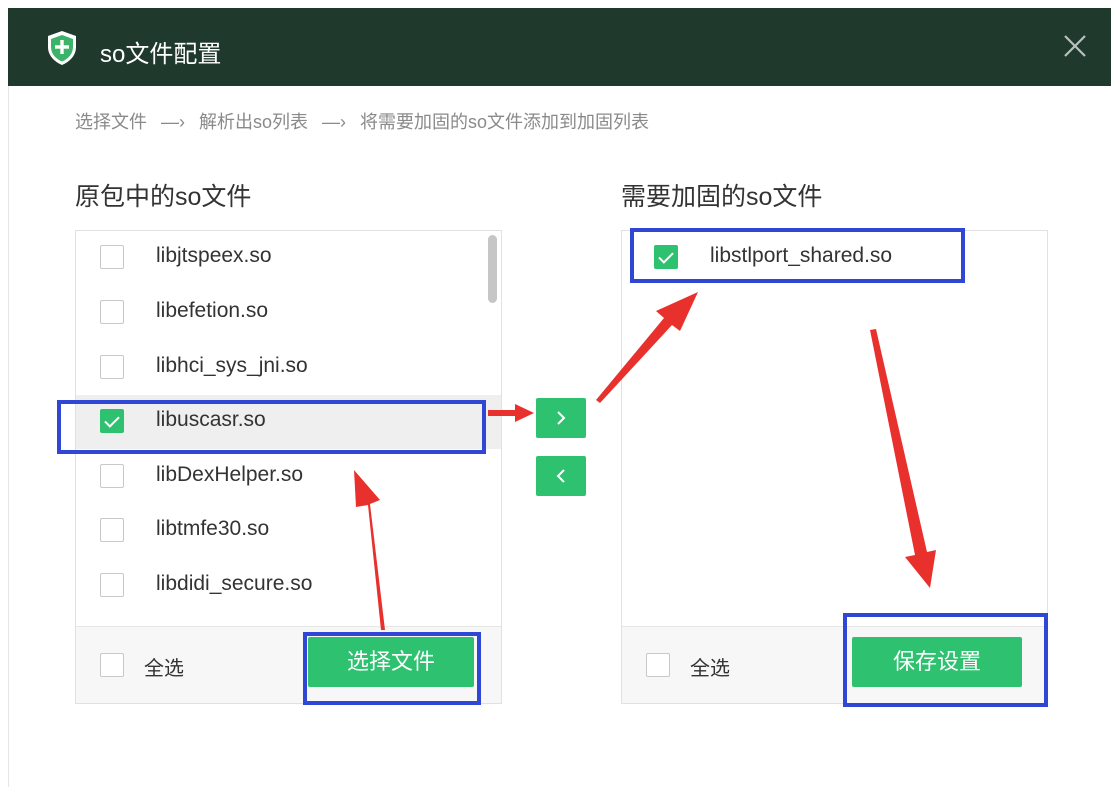 This screenshot has height=787, width=1111. I want to click on step-2: 解析出so列表, so click(254, 122).